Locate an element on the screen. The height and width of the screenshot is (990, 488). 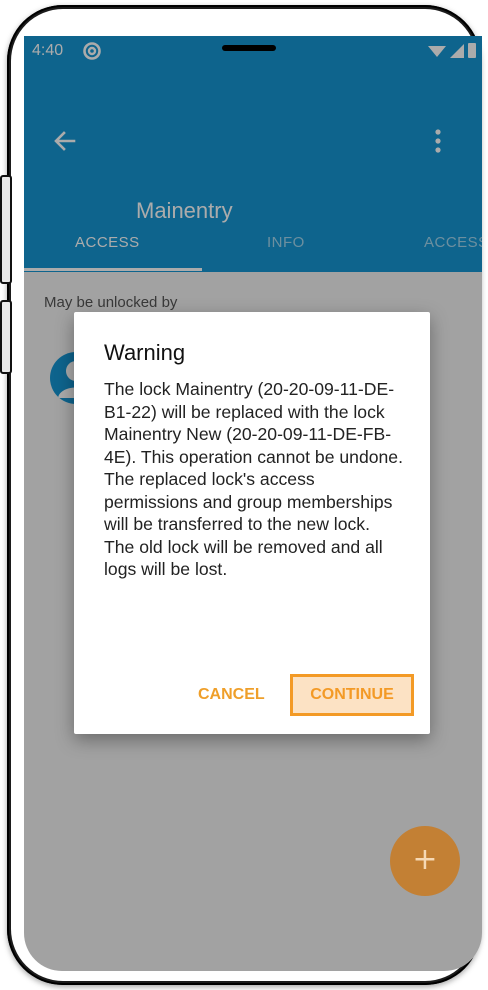
volume-button is located at coordinates (6, 229).